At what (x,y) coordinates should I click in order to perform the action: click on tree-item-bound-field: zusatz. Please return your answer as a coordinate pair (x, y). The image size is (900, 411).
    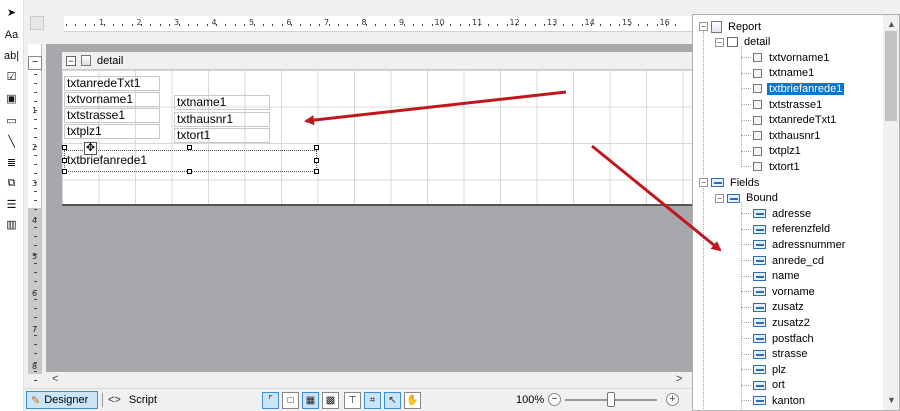
    Looking at the image, I should click on (779, 307).